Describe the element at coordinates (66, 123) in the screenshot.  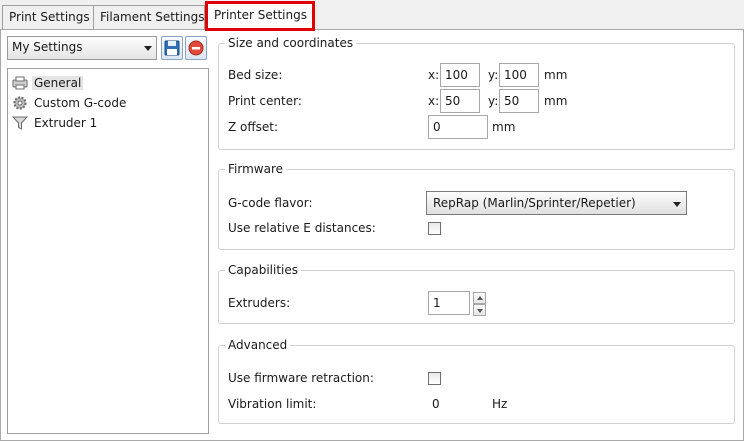
I see `tree-item-label: Extruder 1` at that location.